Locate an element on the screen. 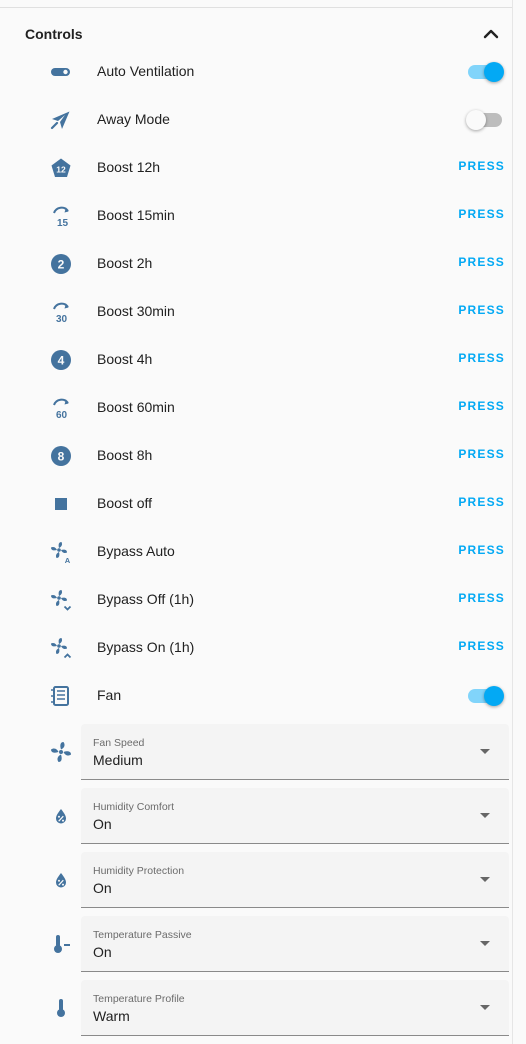 The width and height of the screenshot is (526, 1044). row-boost-12h: 12 Boost 12h PRESS is located at coordinates (256, 168).